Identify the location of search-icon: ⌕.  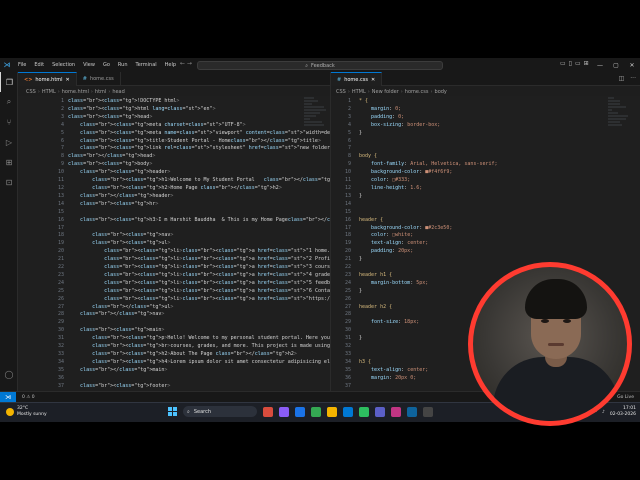
(9, 102).